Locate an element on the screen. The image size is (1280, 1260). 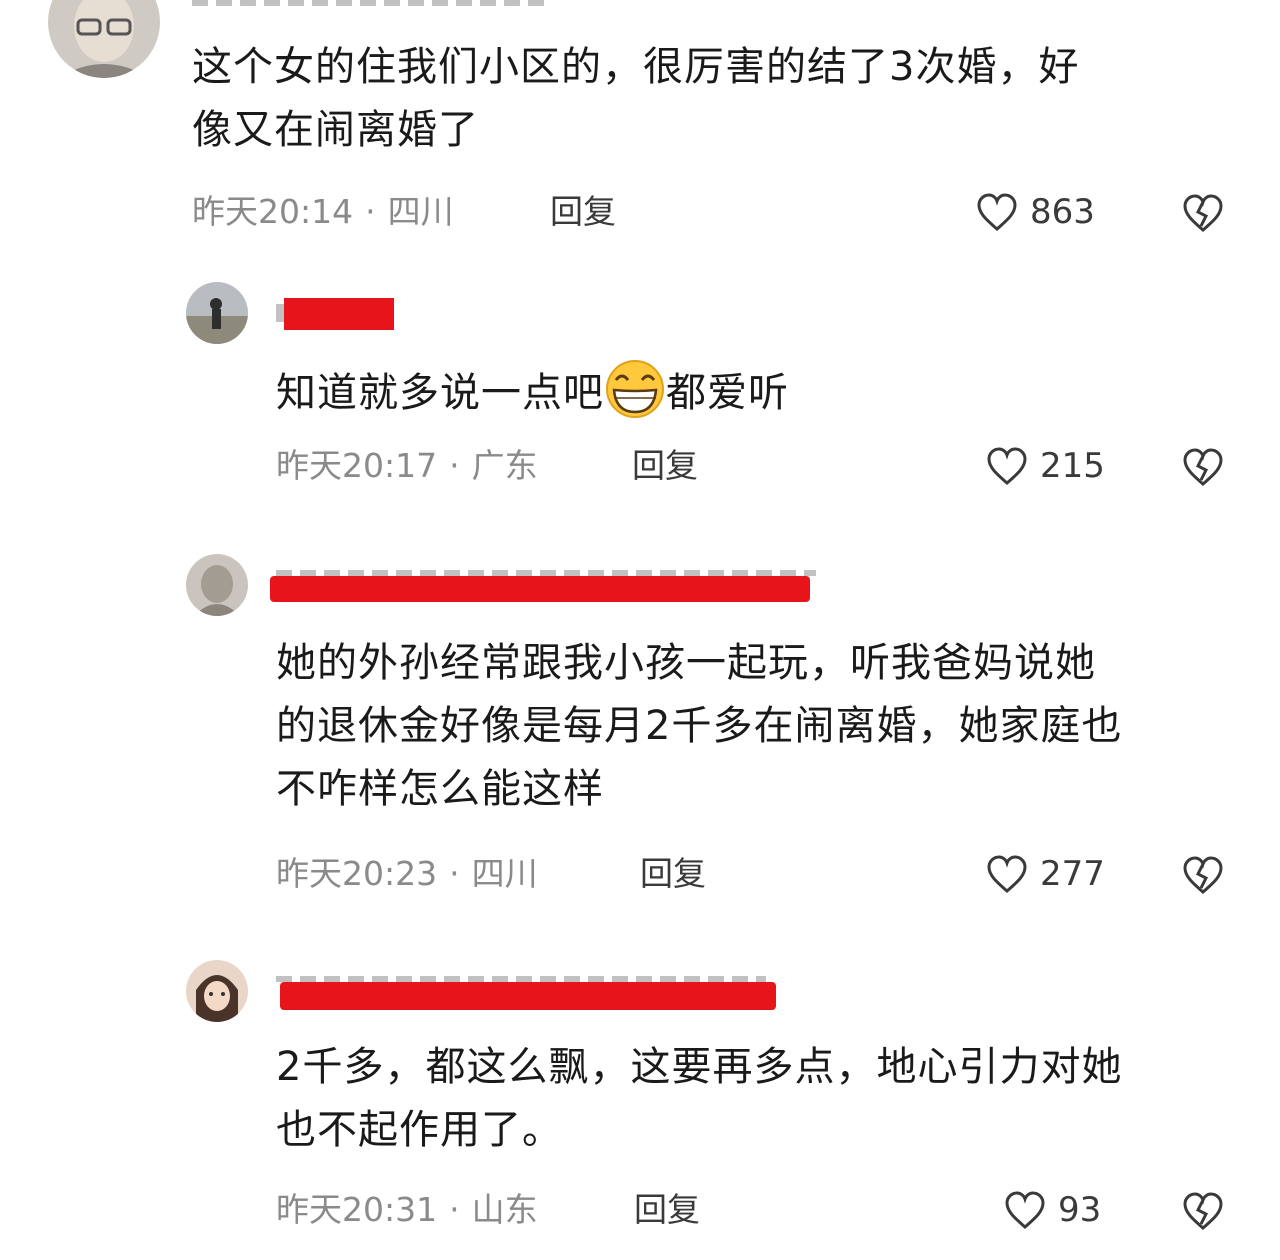
like-count: 277 is located at coordinates (1072, 874).